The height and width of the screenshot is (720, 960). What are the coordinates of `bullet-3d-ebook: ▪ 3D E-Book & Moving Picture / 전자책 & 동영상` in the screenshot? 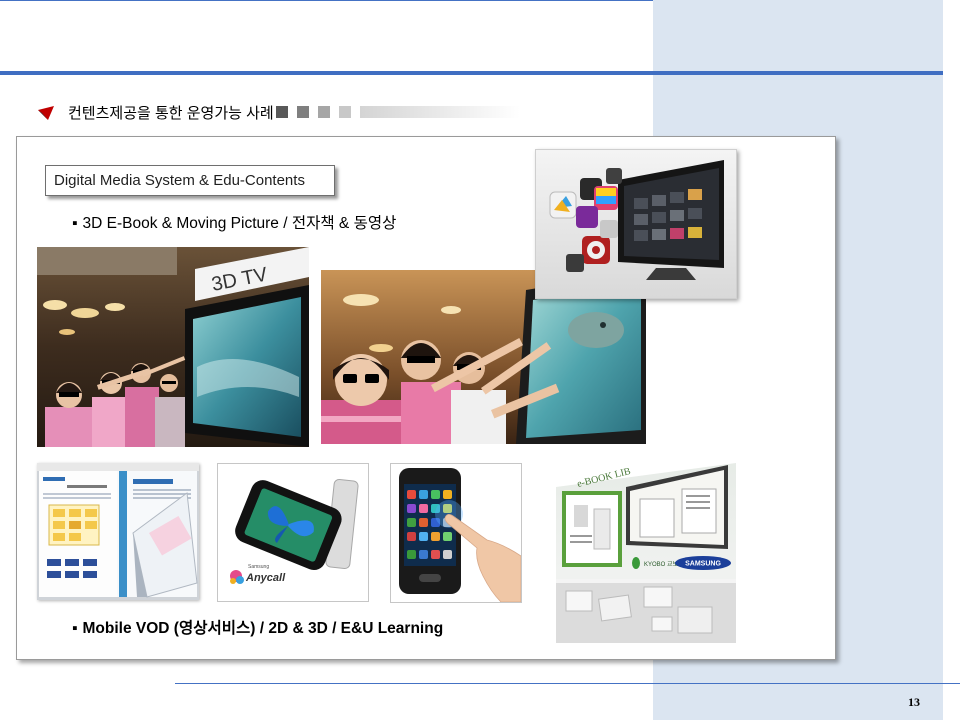 It's located at (234, 224).